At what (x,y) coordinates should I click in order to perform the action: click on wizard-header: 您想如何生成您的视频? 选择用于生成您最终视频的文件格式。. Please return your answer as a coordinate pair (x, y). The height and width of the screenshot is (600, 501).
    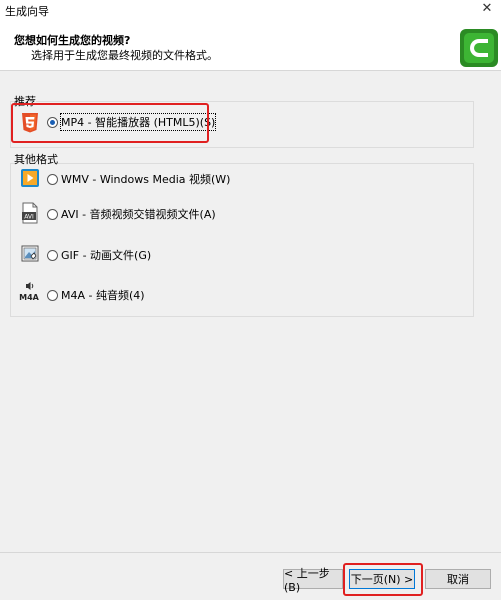
    Looking at the image, I should click on (250, 45).